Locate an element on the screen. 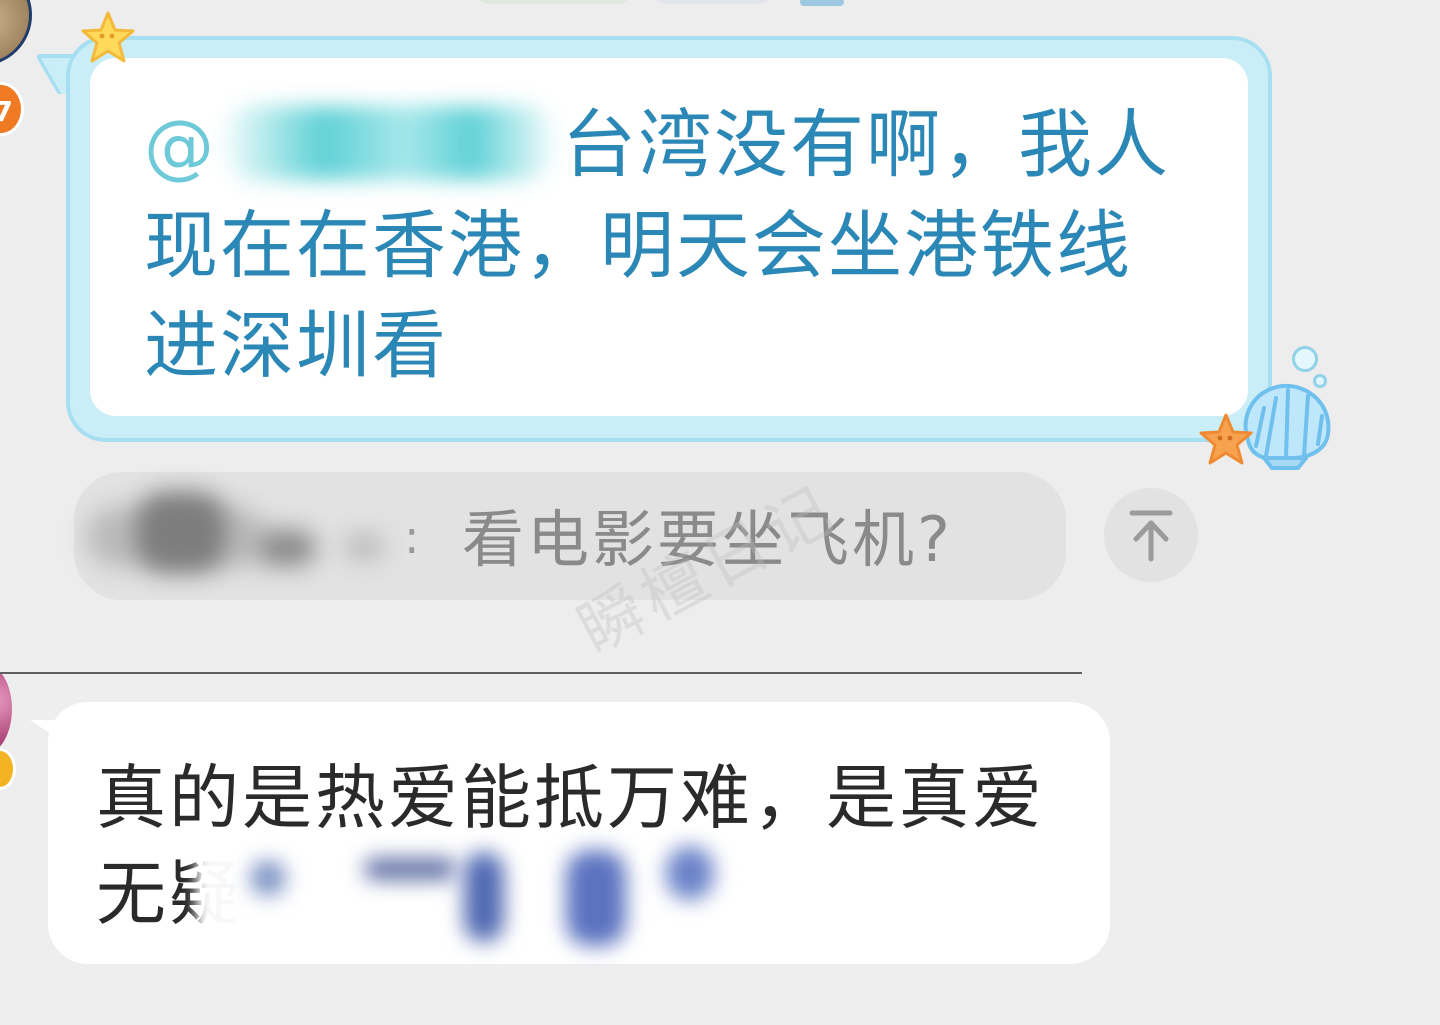 This screenshot has height=1025, width=1440. scroll-to-top-button is located at coordinates (1151, 535).